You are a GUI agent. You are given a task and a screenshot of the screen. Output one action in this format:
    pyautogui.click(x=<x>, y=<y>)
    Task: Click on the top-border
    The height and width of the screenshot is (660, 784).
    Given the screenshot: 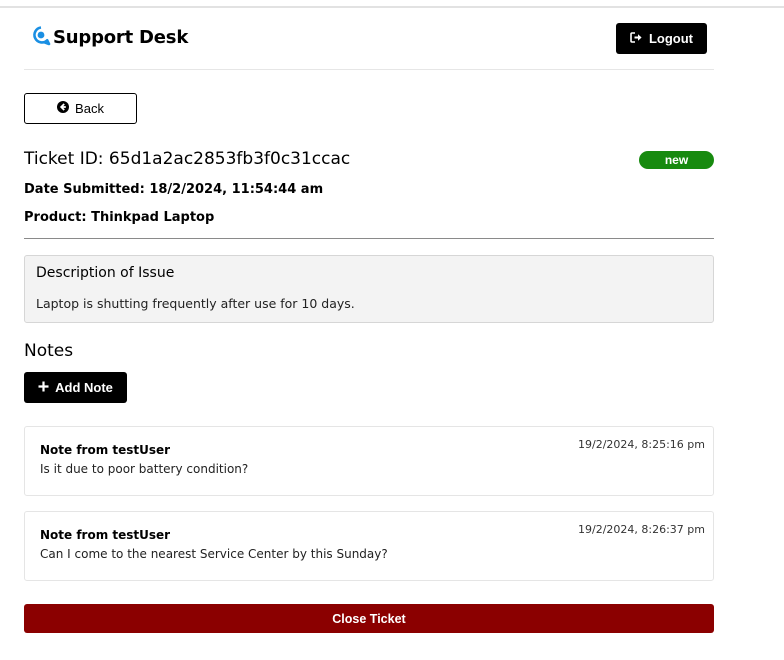 What is the action you would take?
    pyautogui.click(x=392, y=7)
    